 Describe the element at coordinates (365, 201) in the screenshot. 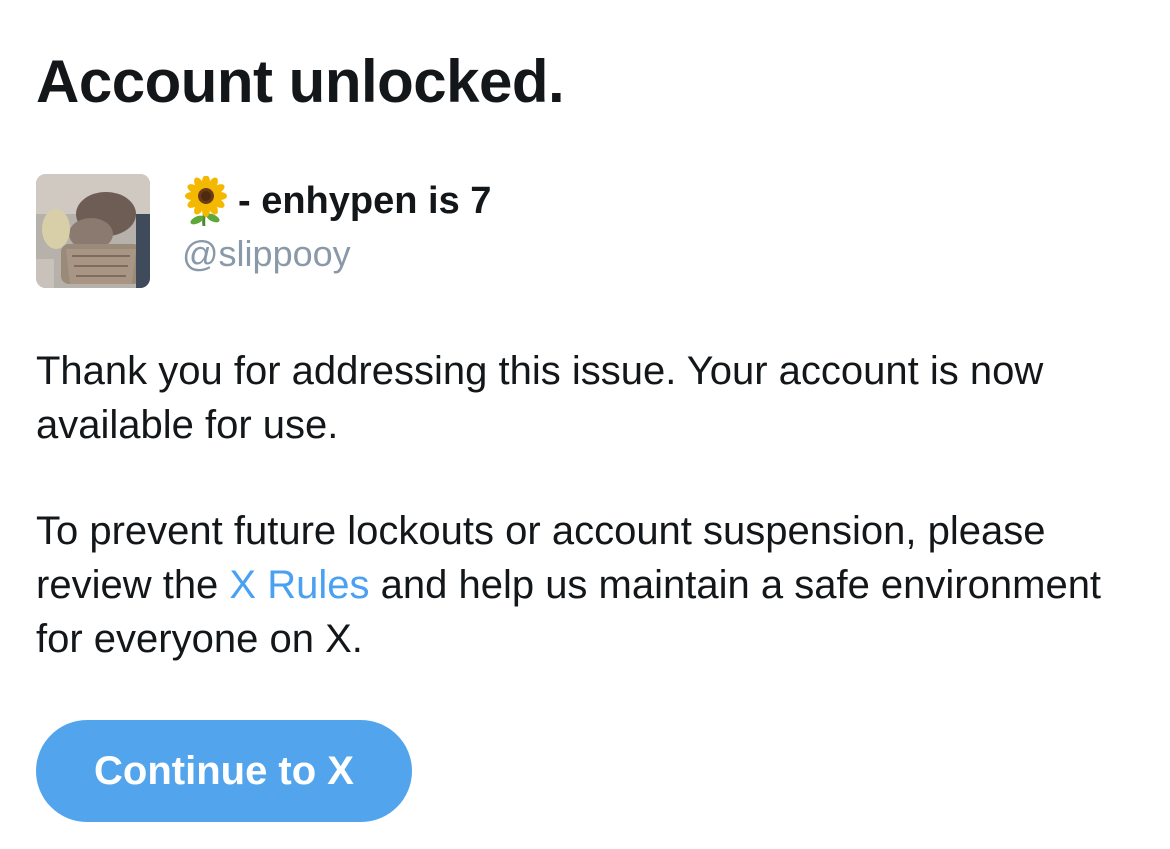

I see `display-name-text: - enhypen is 7` at that location.